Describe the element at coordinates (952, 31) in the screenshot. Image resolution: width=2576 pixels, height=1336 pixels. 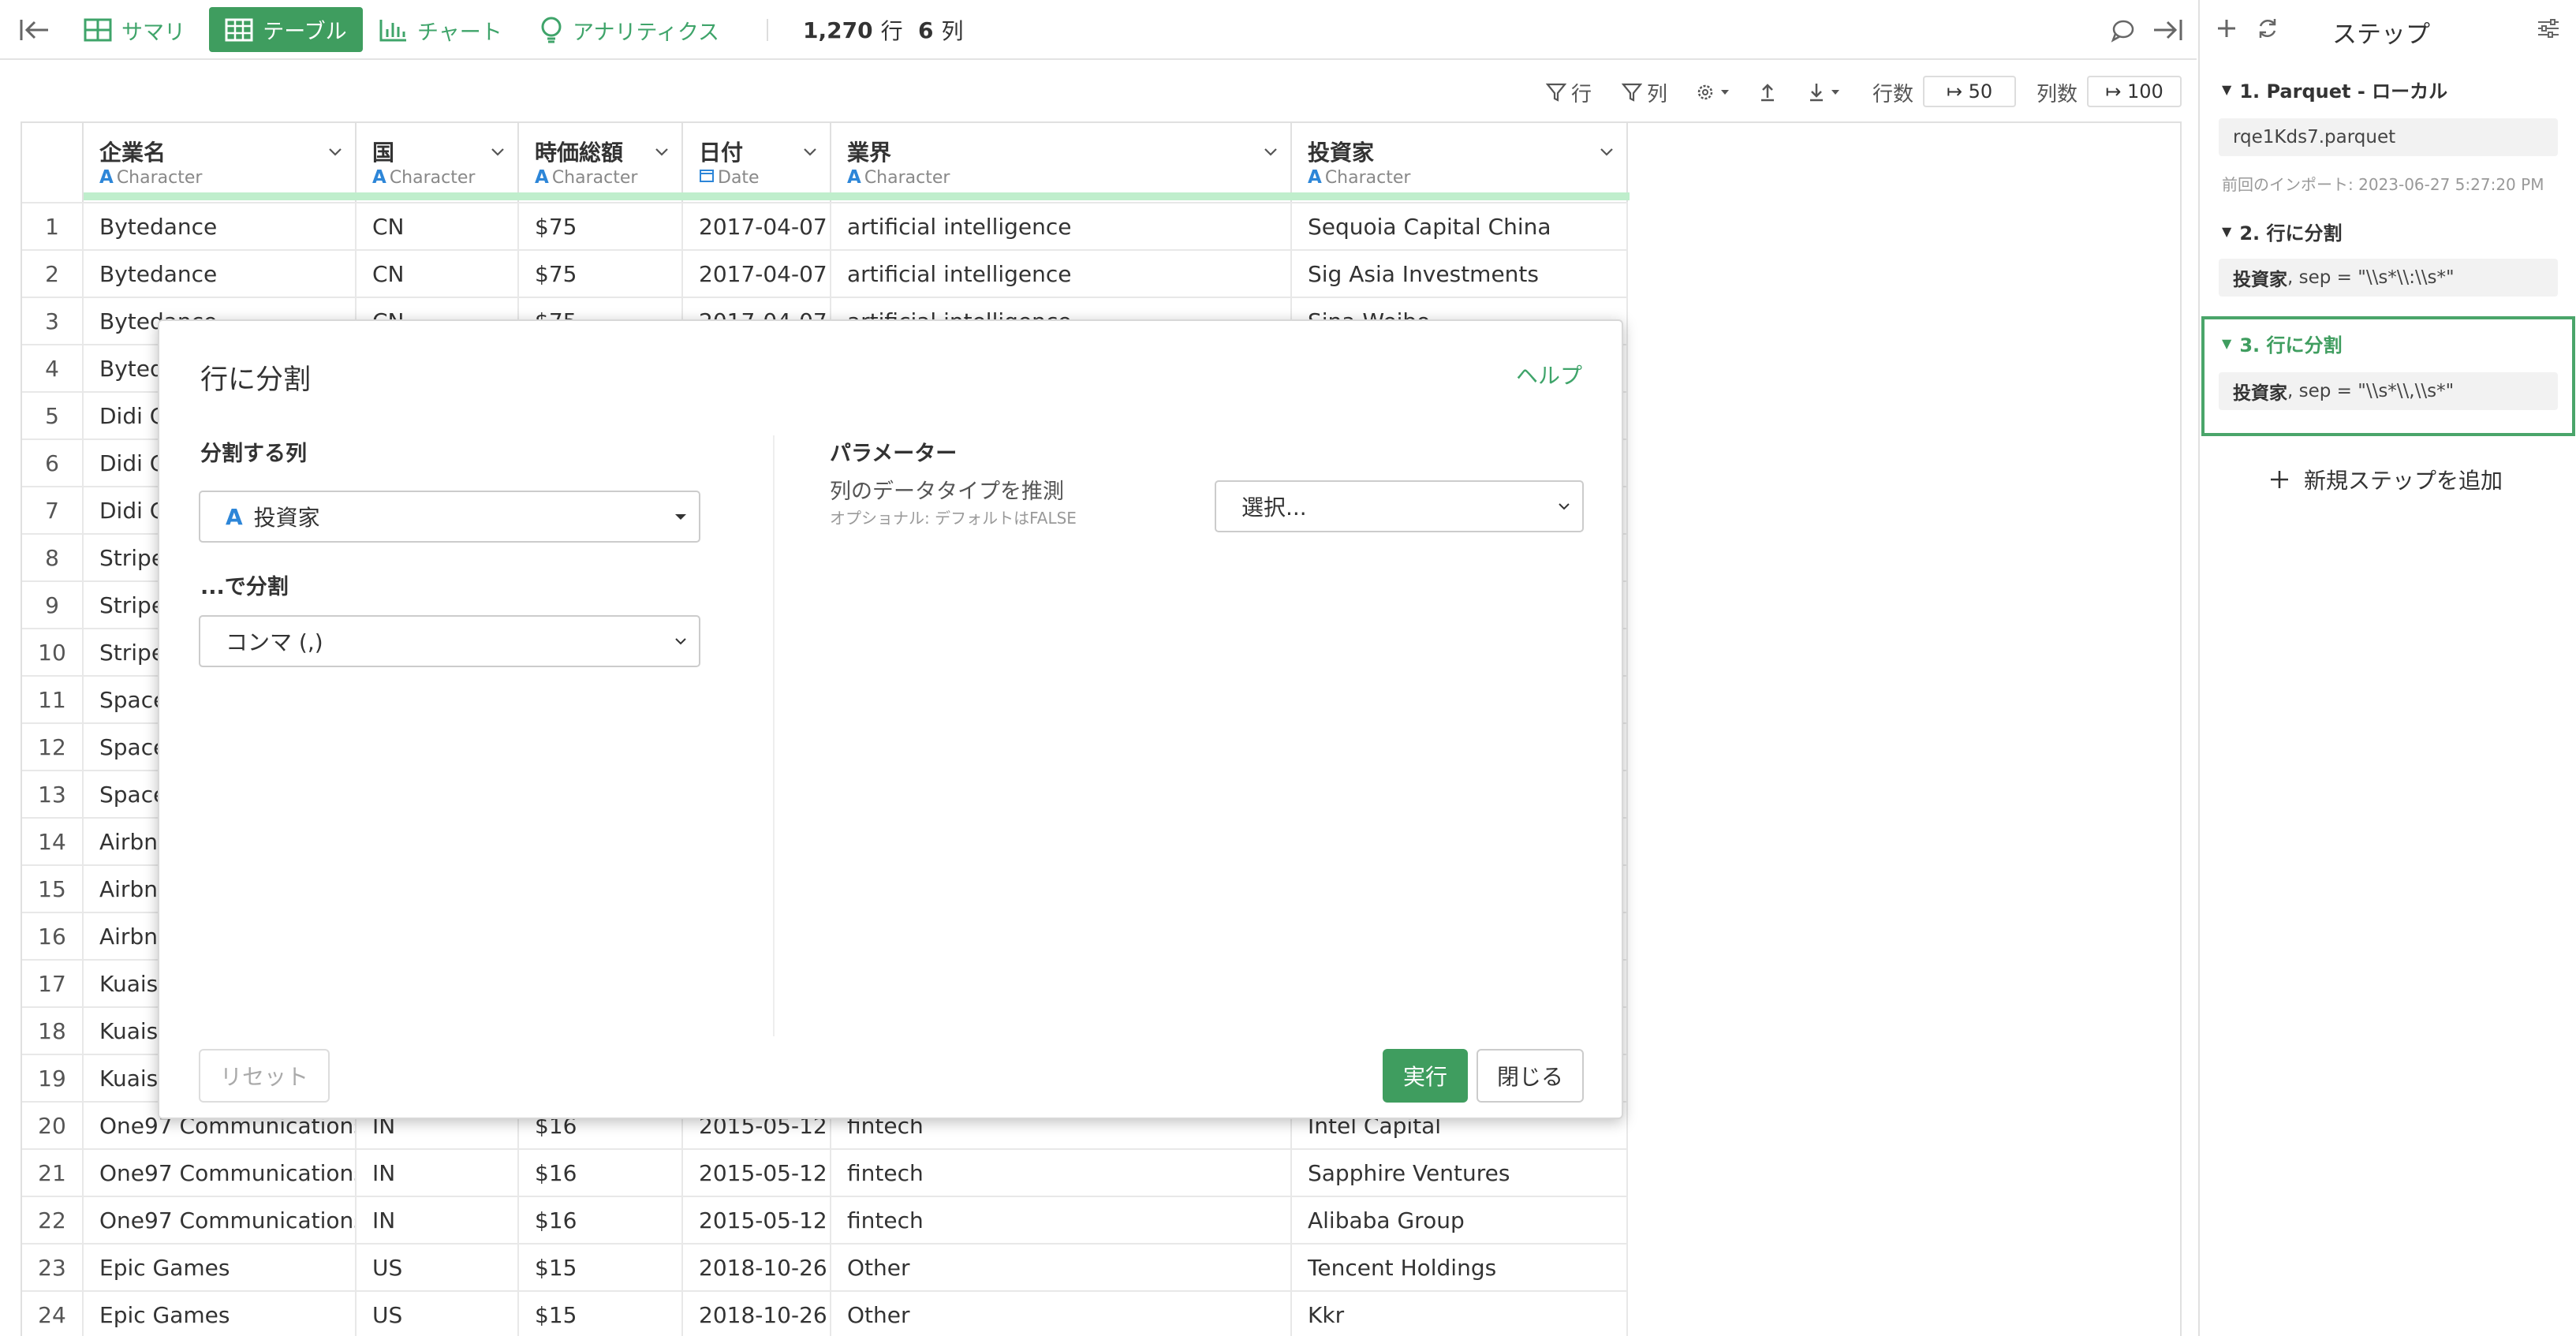
I see `col-count-unit: 列` at that location.